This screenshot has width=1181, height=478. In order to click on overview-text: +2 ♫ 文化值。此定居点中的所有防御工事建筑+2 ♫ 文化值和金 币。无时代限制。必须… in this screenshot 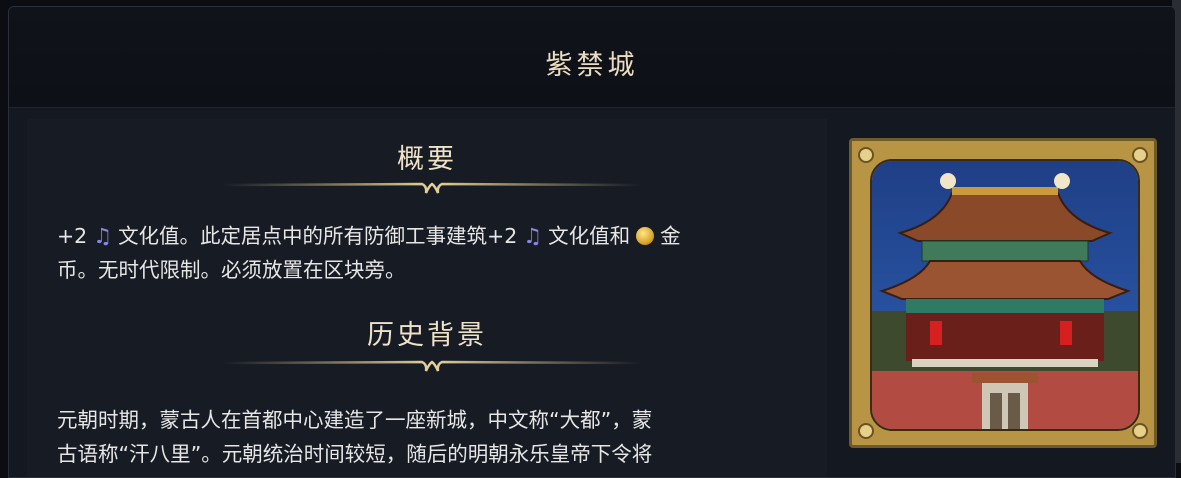, I will do `click(424, 253)`.